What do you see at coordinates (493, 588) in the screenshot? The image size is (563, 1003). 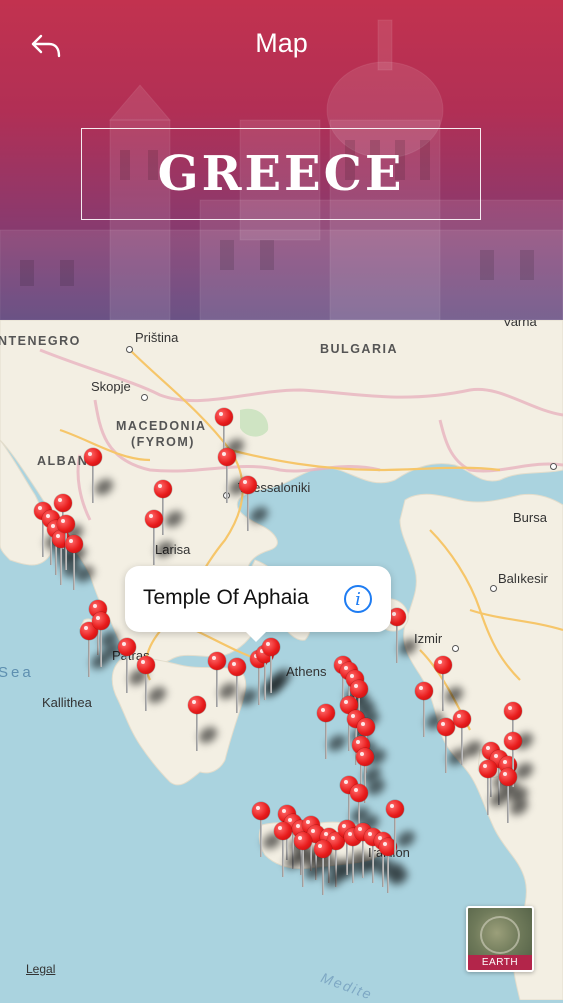 I see `balikesir-dot` at bounding box center [493, 588].